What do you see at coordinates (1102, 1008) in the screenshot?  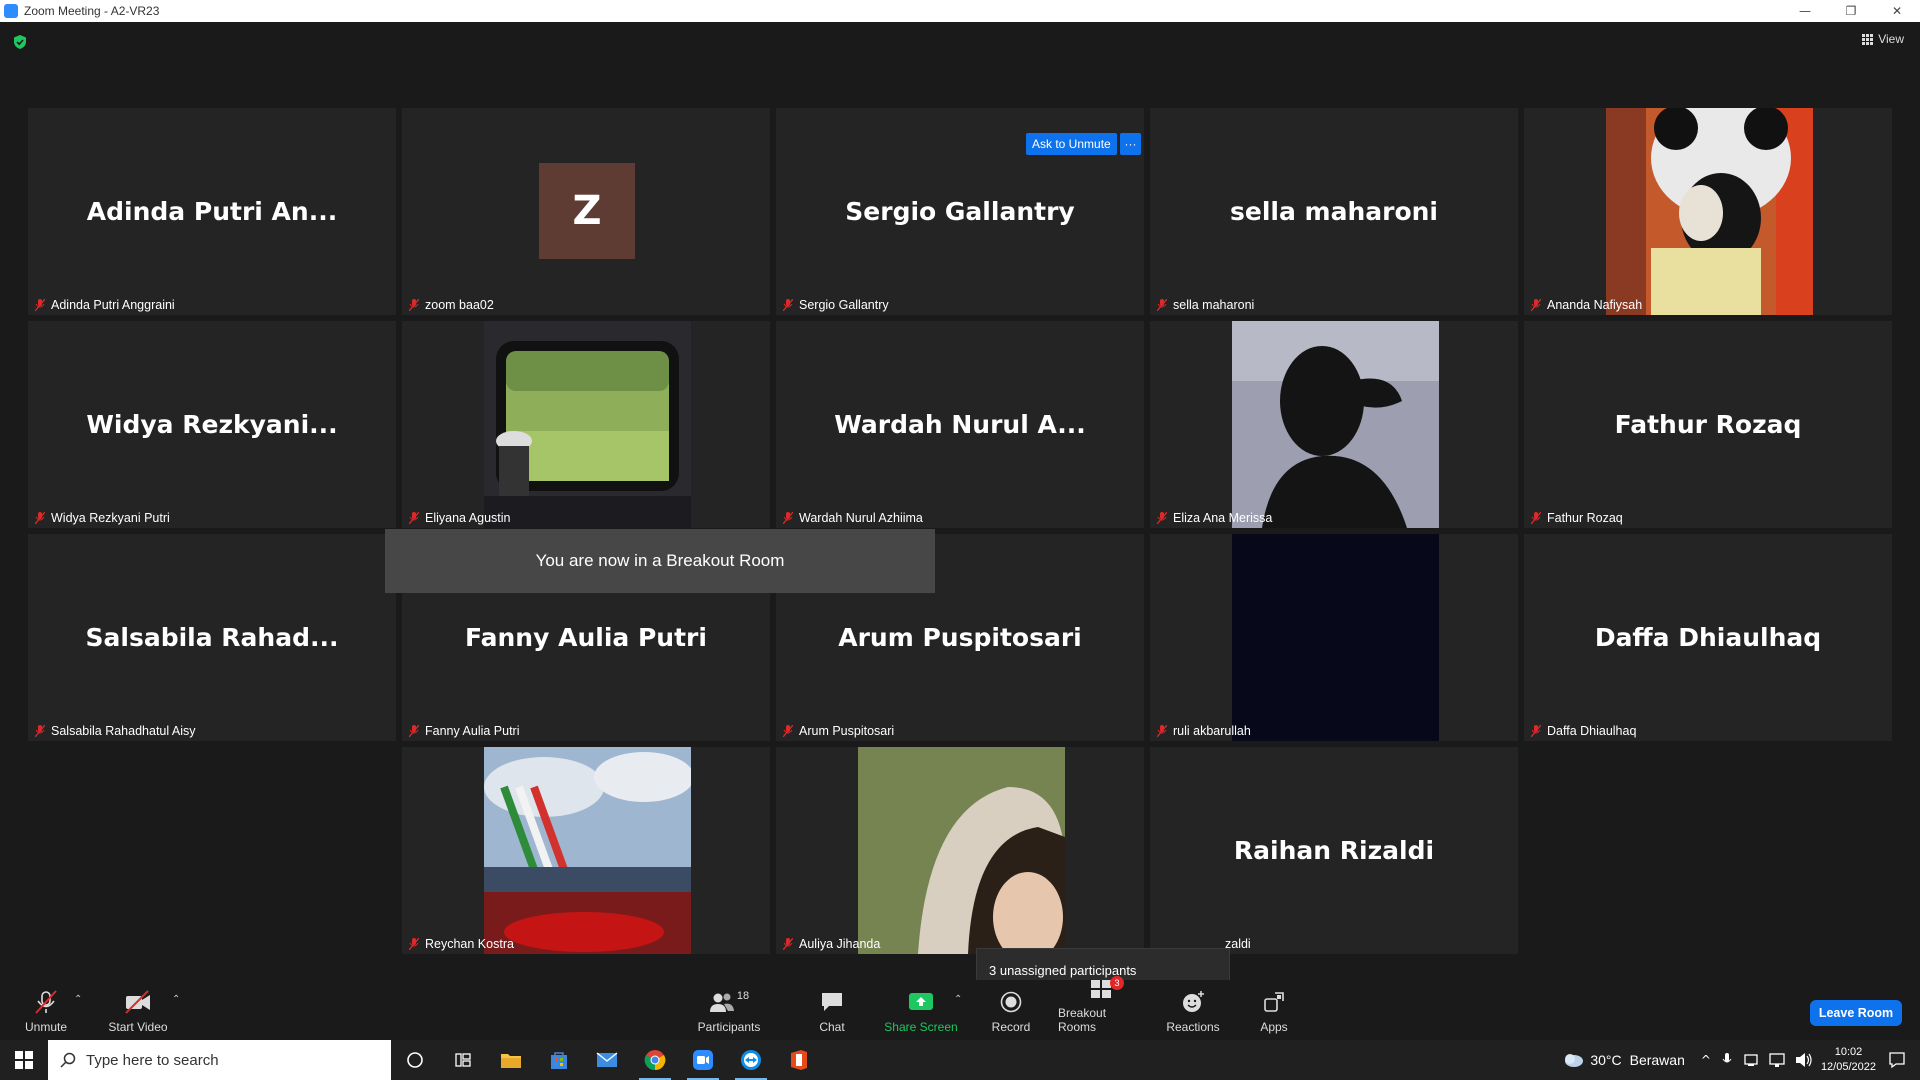 I see `breakout-rooms-button: 3 Breakout Rooms` at bounding box center [1102, 1008].